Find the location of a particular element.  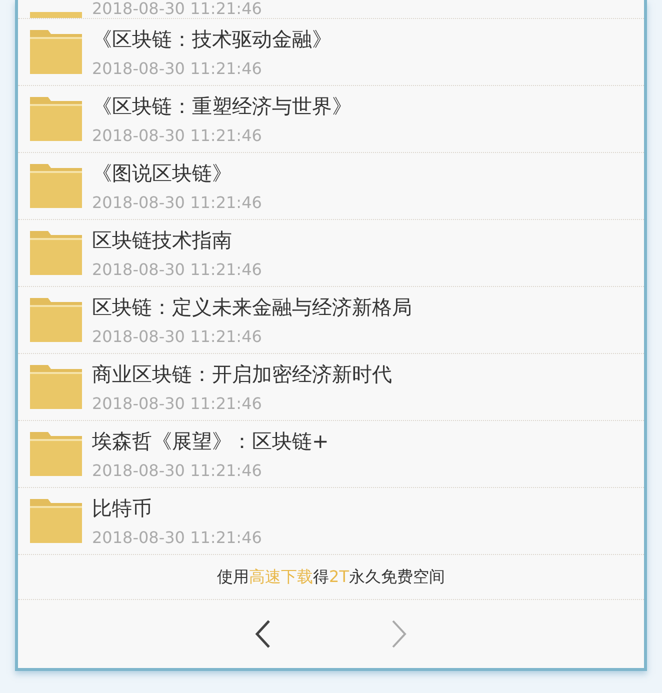

folder-name: 《图说区块链》 is located at coordinates (177, 173).